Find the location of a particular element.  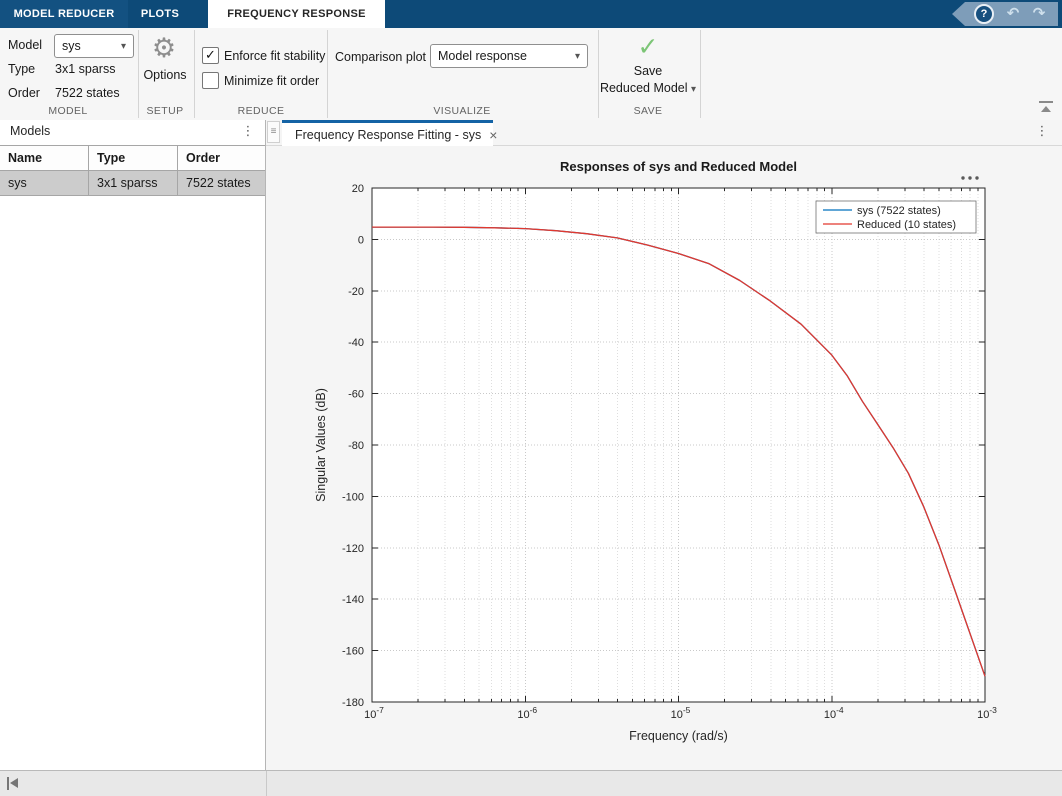

document-tab-bar: Frequency Response Fitting - sys × ⋮ is located at coordinates (664, 133).